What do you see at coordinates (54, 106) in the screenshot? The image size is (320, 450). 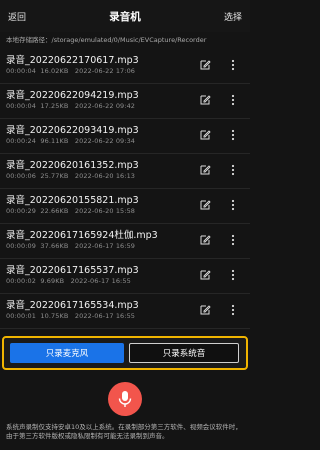 I see `recording-size: 17.25KB` at bounding box center [54, 106].